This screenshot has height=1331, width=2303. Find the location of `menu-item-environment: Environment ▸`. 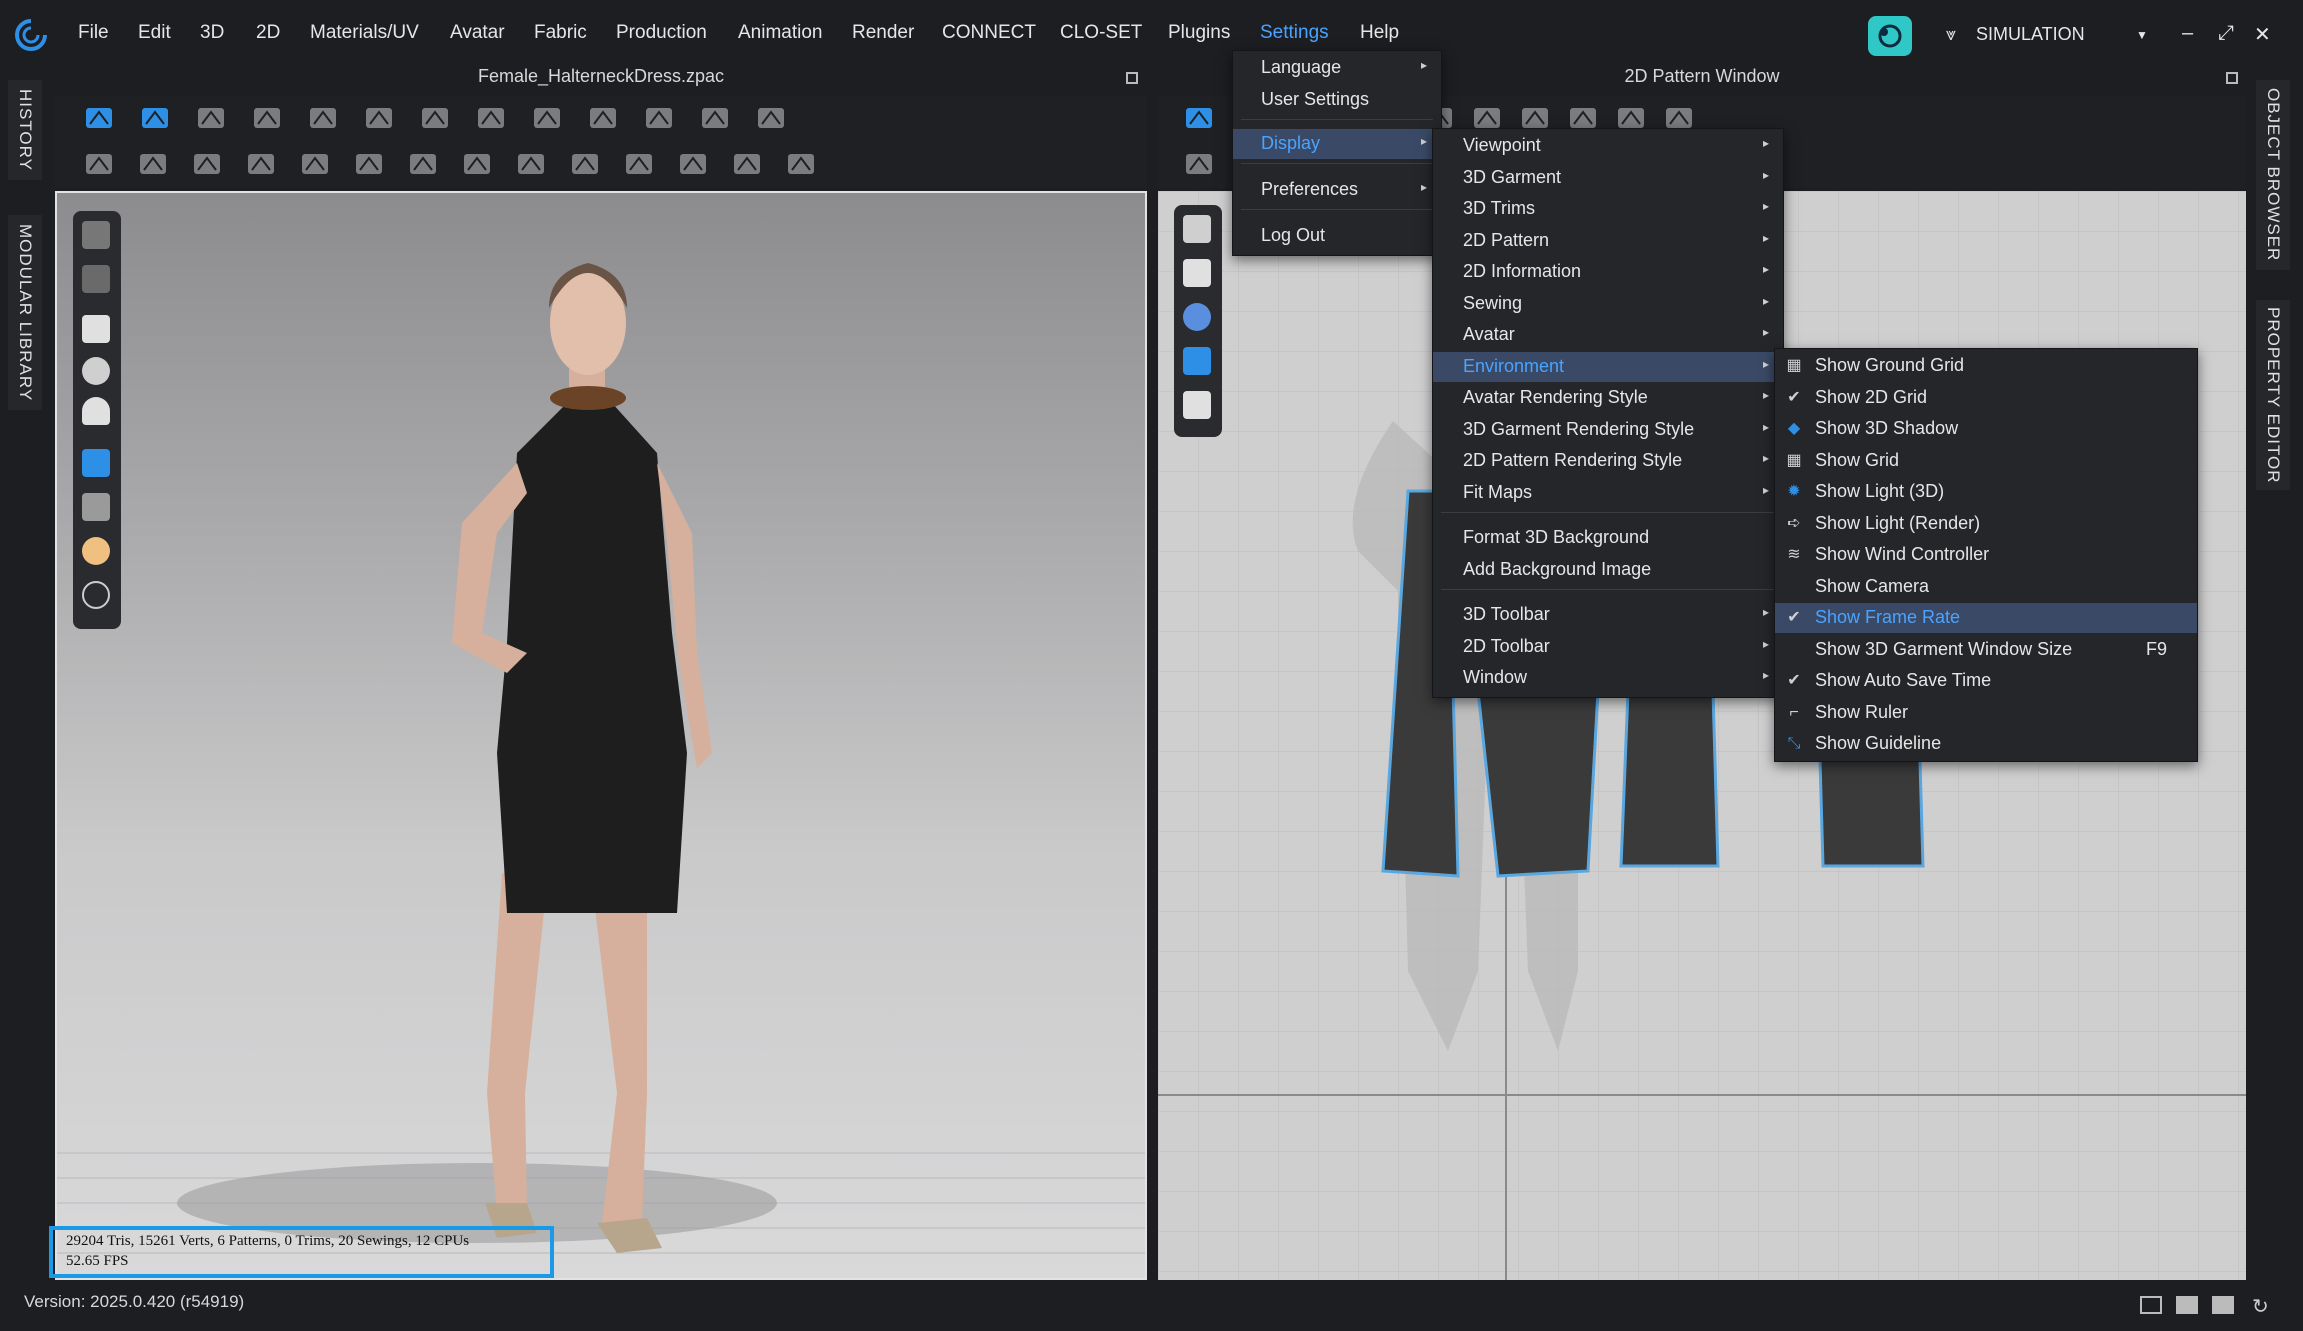

menu-item-environment: Environment ▸ is located at coordinates (1608, 367).